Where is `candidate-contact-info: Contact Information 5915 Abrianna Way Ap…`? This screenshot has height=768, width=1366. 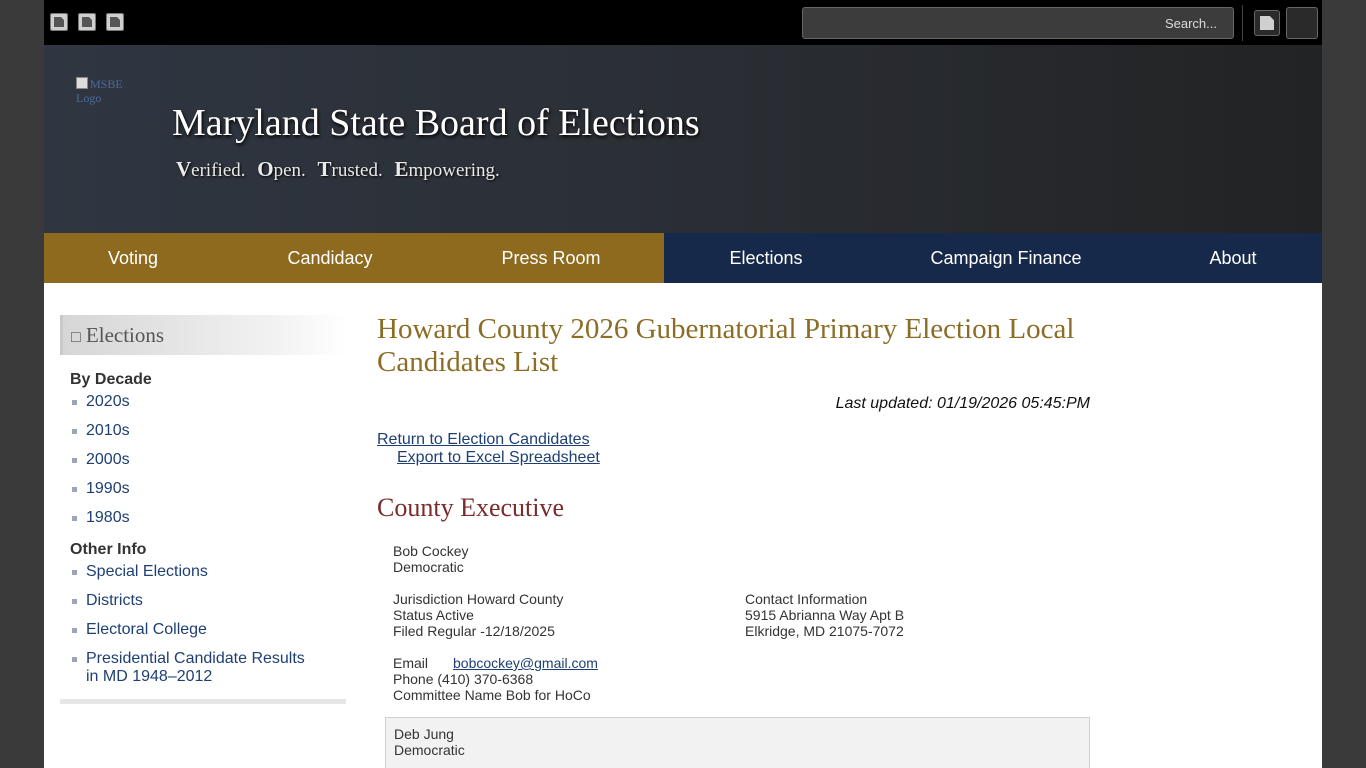 candidate-contact-info: Contact Information 5915 Abrianna Way Ap… is located at coordinates (824, 615).